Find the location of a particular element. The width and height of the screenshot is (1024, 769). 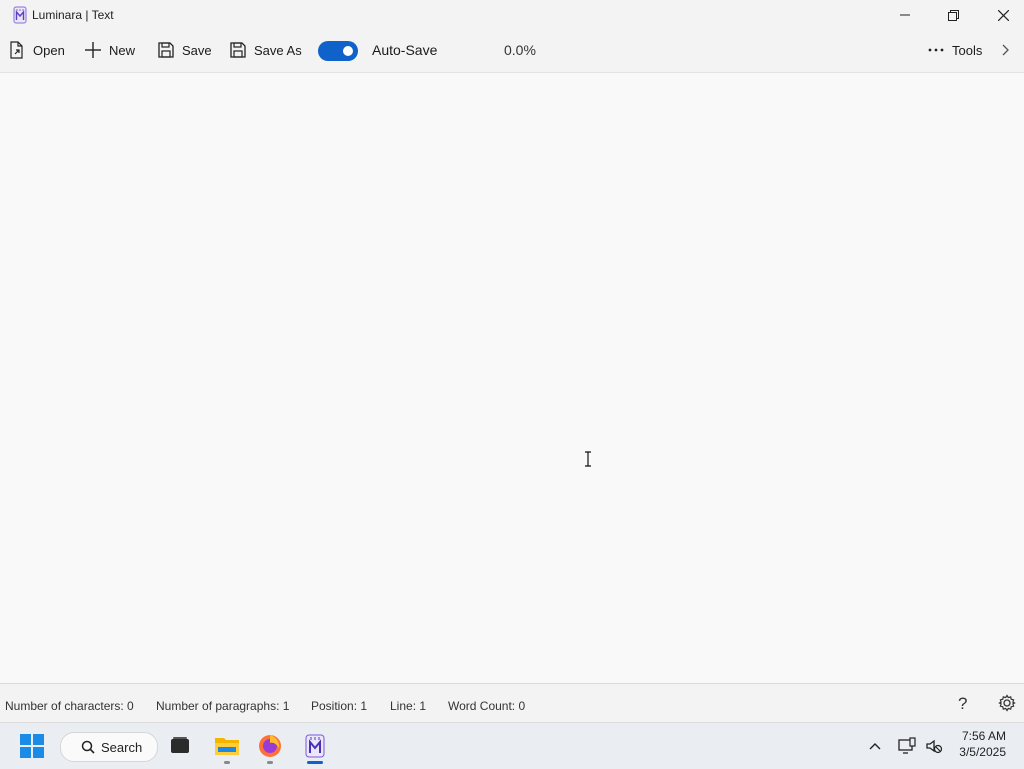

tools-button: Tools is located at coordinates (955, 50).